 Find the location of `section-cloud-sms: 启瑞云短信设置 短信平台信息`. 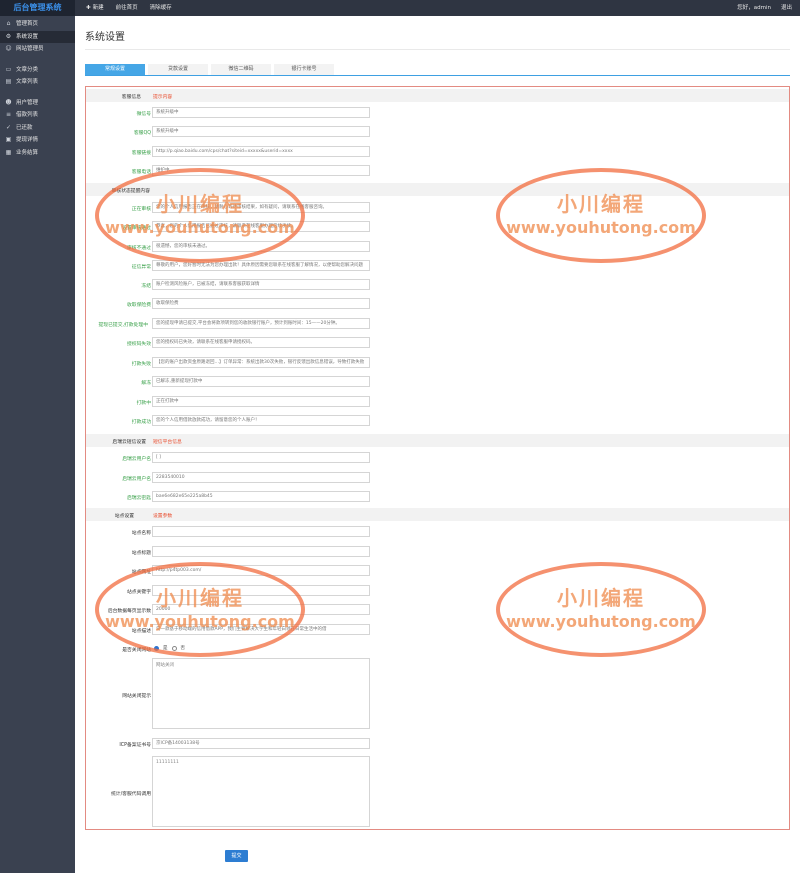

section-cloud-sms: 启瑞云短信设置 短信平台信息 is located at coordinates (437, 440).